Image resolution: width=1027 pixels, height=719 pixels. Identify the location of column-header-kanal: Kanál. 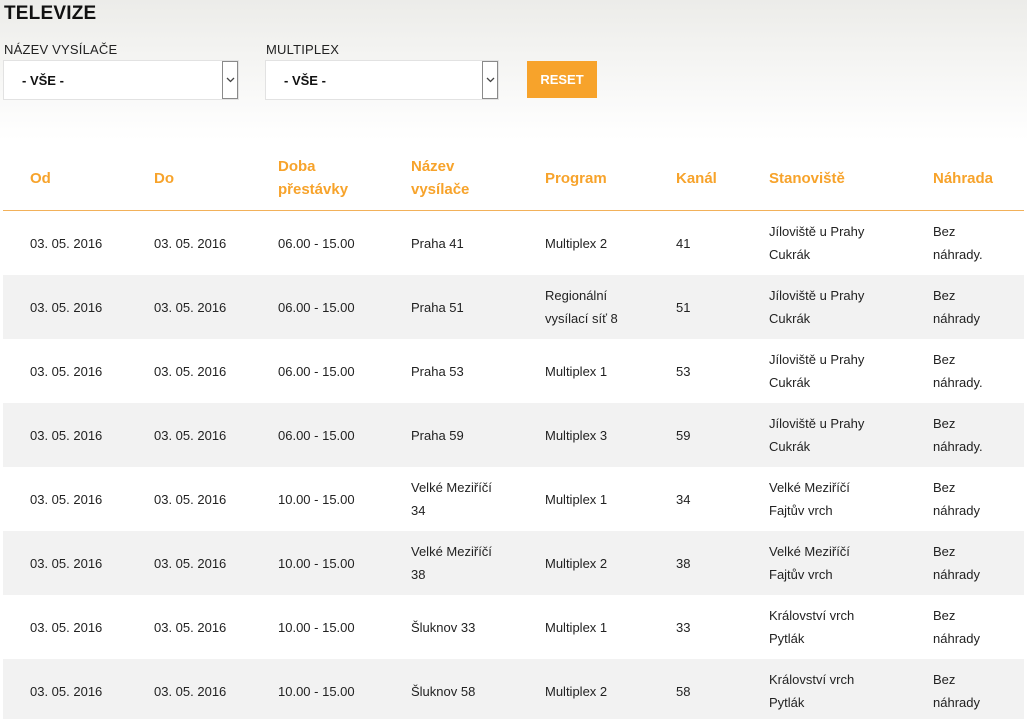
(722, 178).